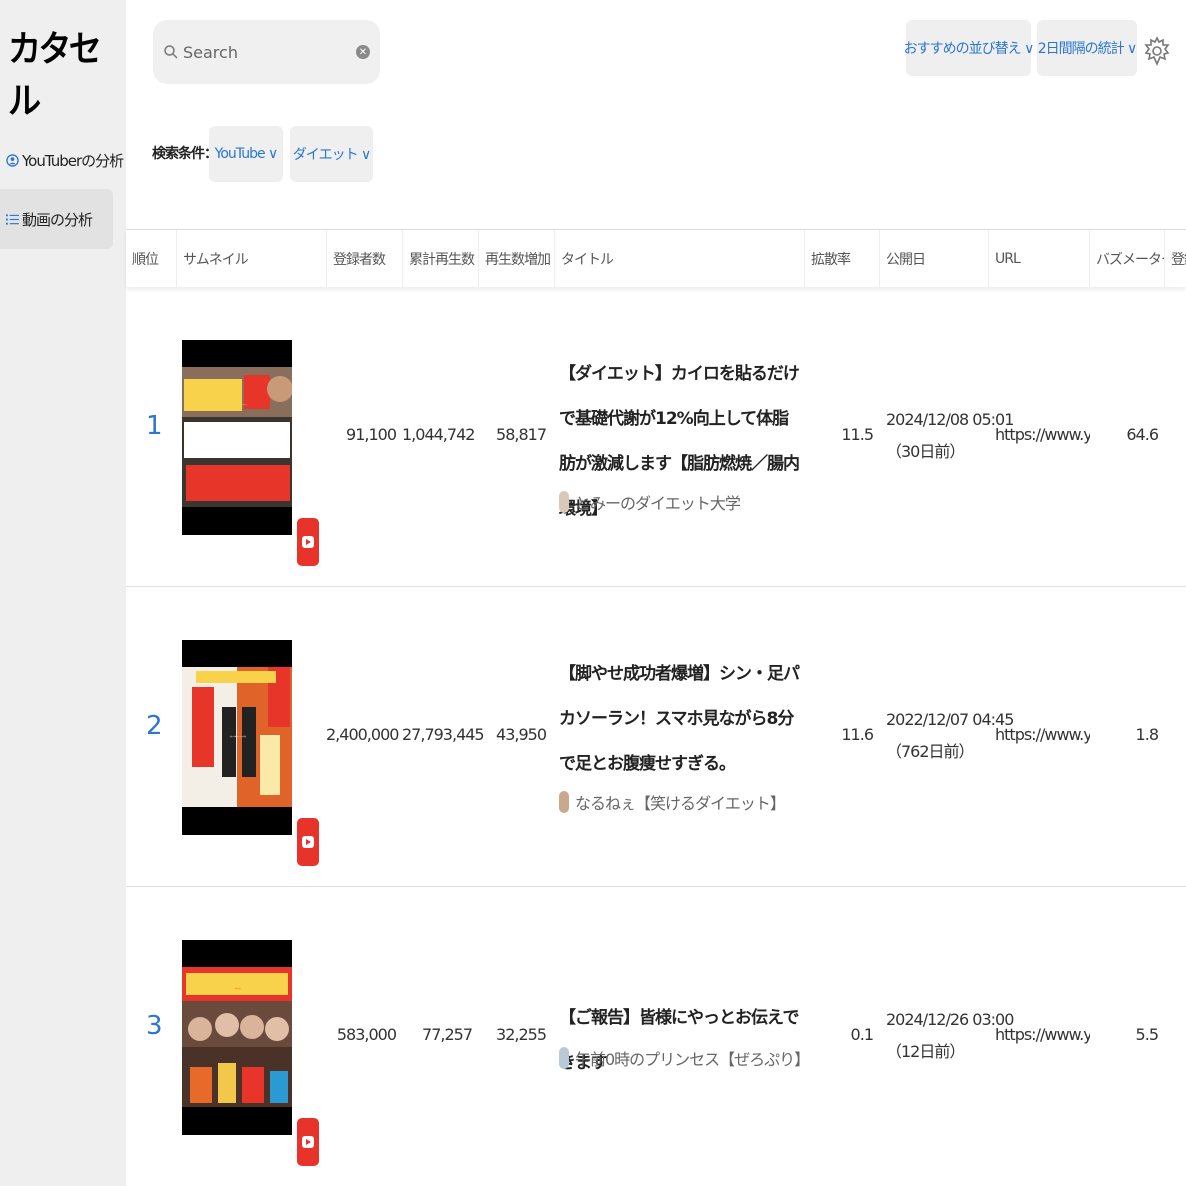 This screenshot has height=1186, width=1186. I want to click on row-buzz: 1.8, so click(1147, 734).